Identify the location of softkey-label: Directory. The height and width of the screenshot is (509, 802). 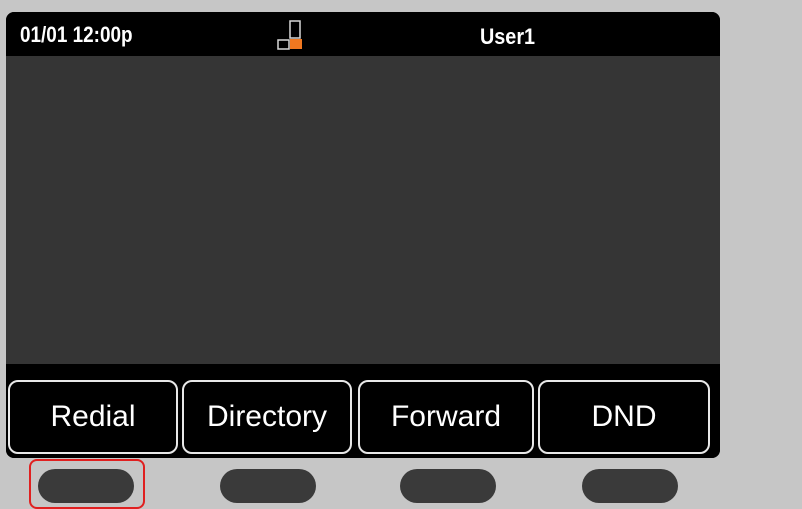
(266, 416).